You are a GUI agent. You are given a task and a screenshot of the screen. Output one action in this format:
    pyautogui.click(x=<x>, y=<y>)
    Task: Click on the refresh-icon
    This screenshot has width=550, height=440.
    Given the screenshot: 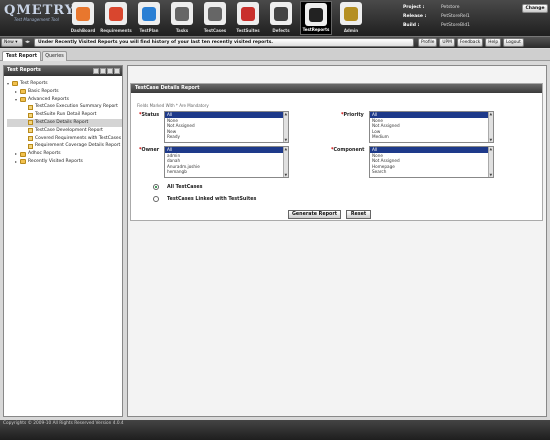 What is the action you would take?
    pyautogui.click(x=110, y=71)
    